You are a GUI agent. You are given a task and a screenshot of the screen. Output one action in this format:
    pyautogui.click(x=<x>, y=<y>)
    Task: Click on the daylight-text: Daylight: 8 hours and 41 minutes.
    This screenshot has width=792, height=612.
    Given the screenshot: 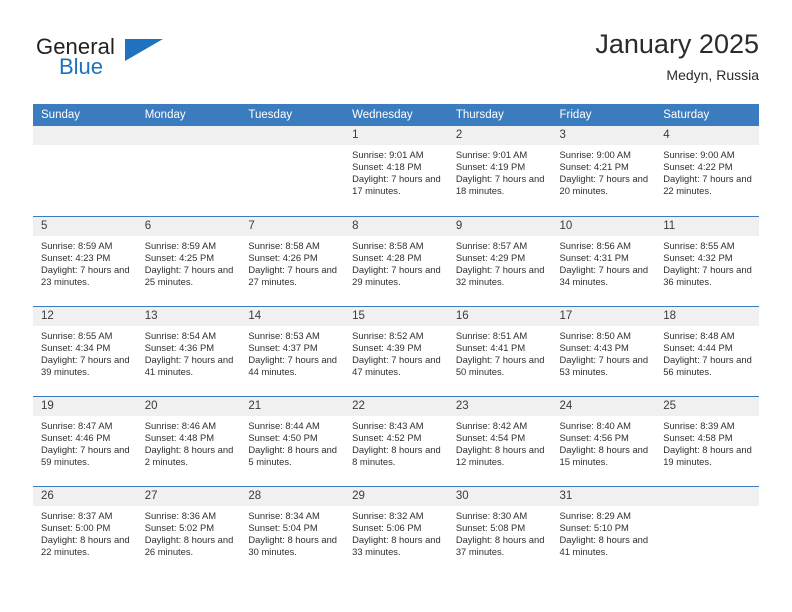 What is the action you would take?
    pyautogui.click(x=604, y=545)
    